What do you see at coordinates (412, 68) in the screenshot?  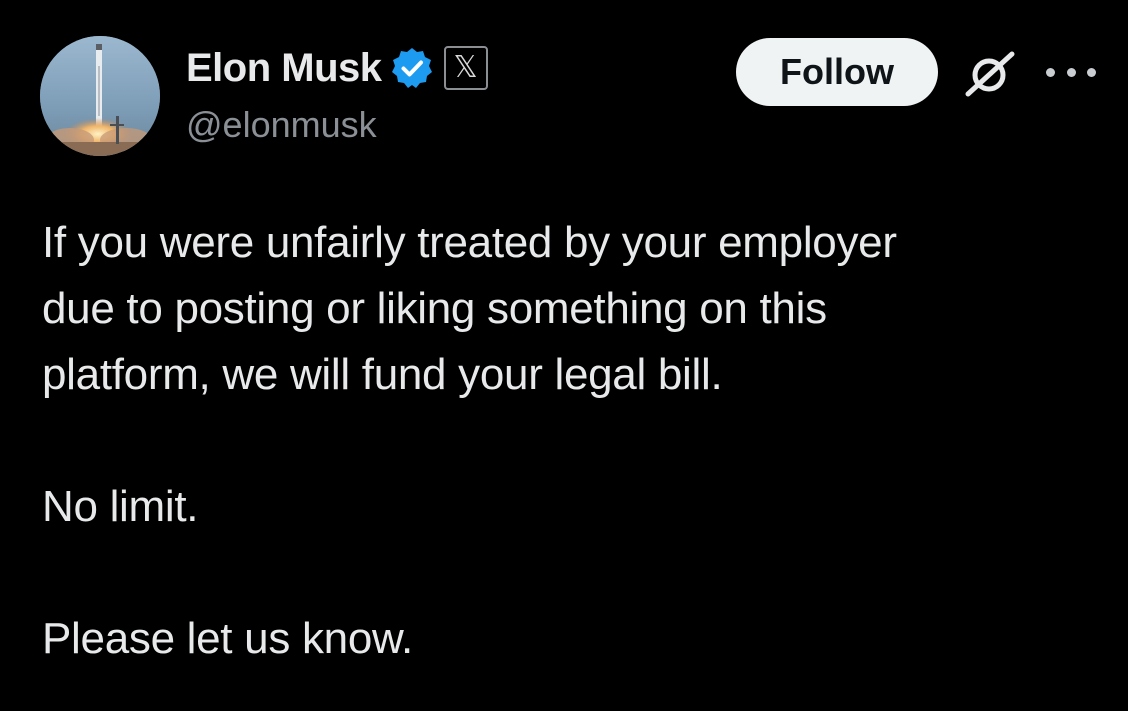 I see `verified-badge-icon` at bounding box center [412, 68].